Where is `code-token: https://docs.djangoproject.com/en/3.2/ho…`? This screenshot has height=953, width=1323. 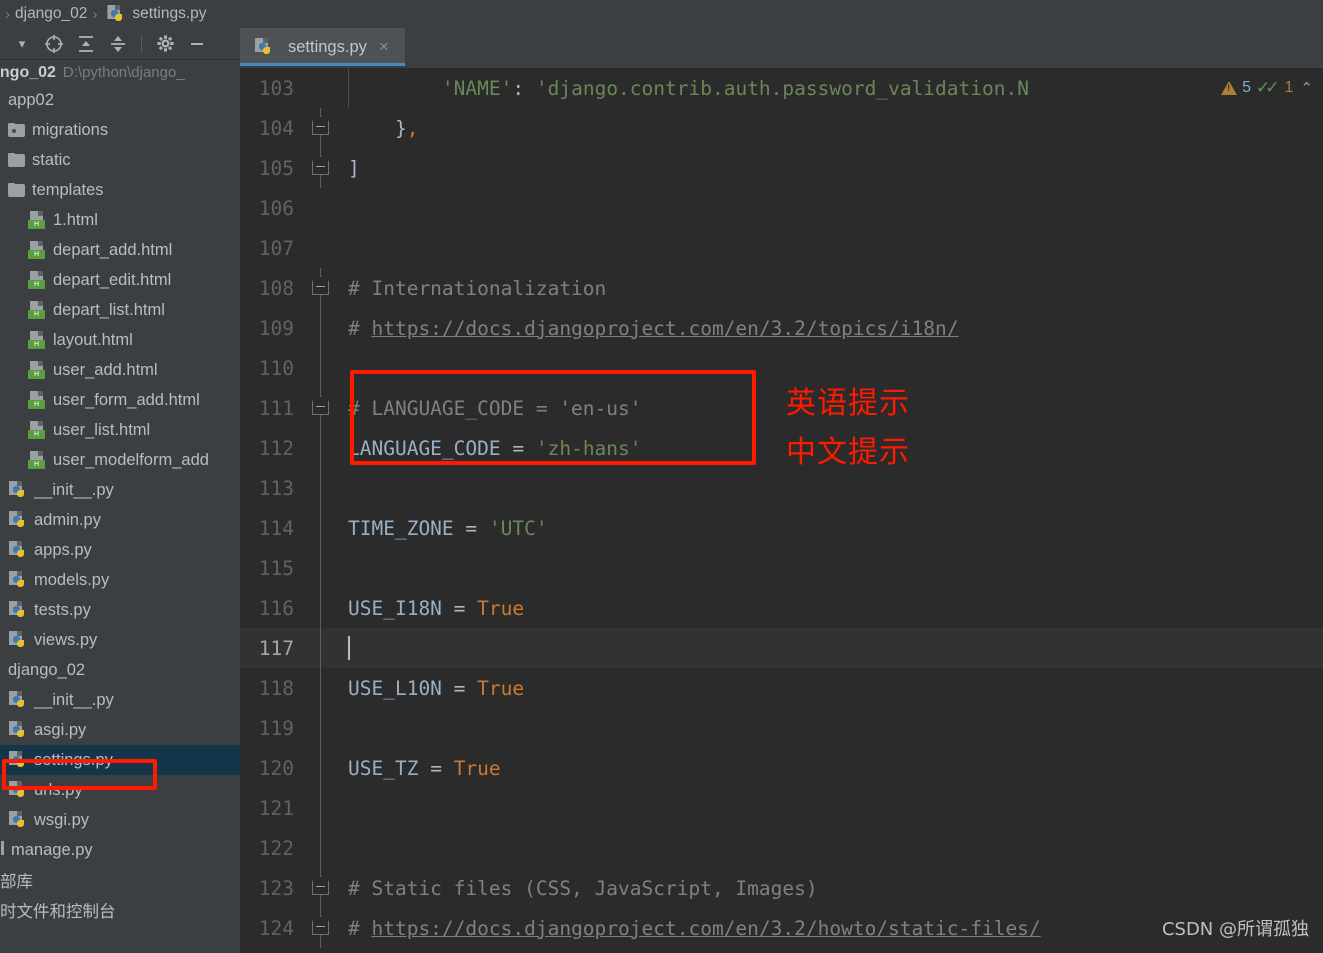 code-token: https://docs.djangoproject.com/en/3.2/ho… is located at coordinates (705, 928).